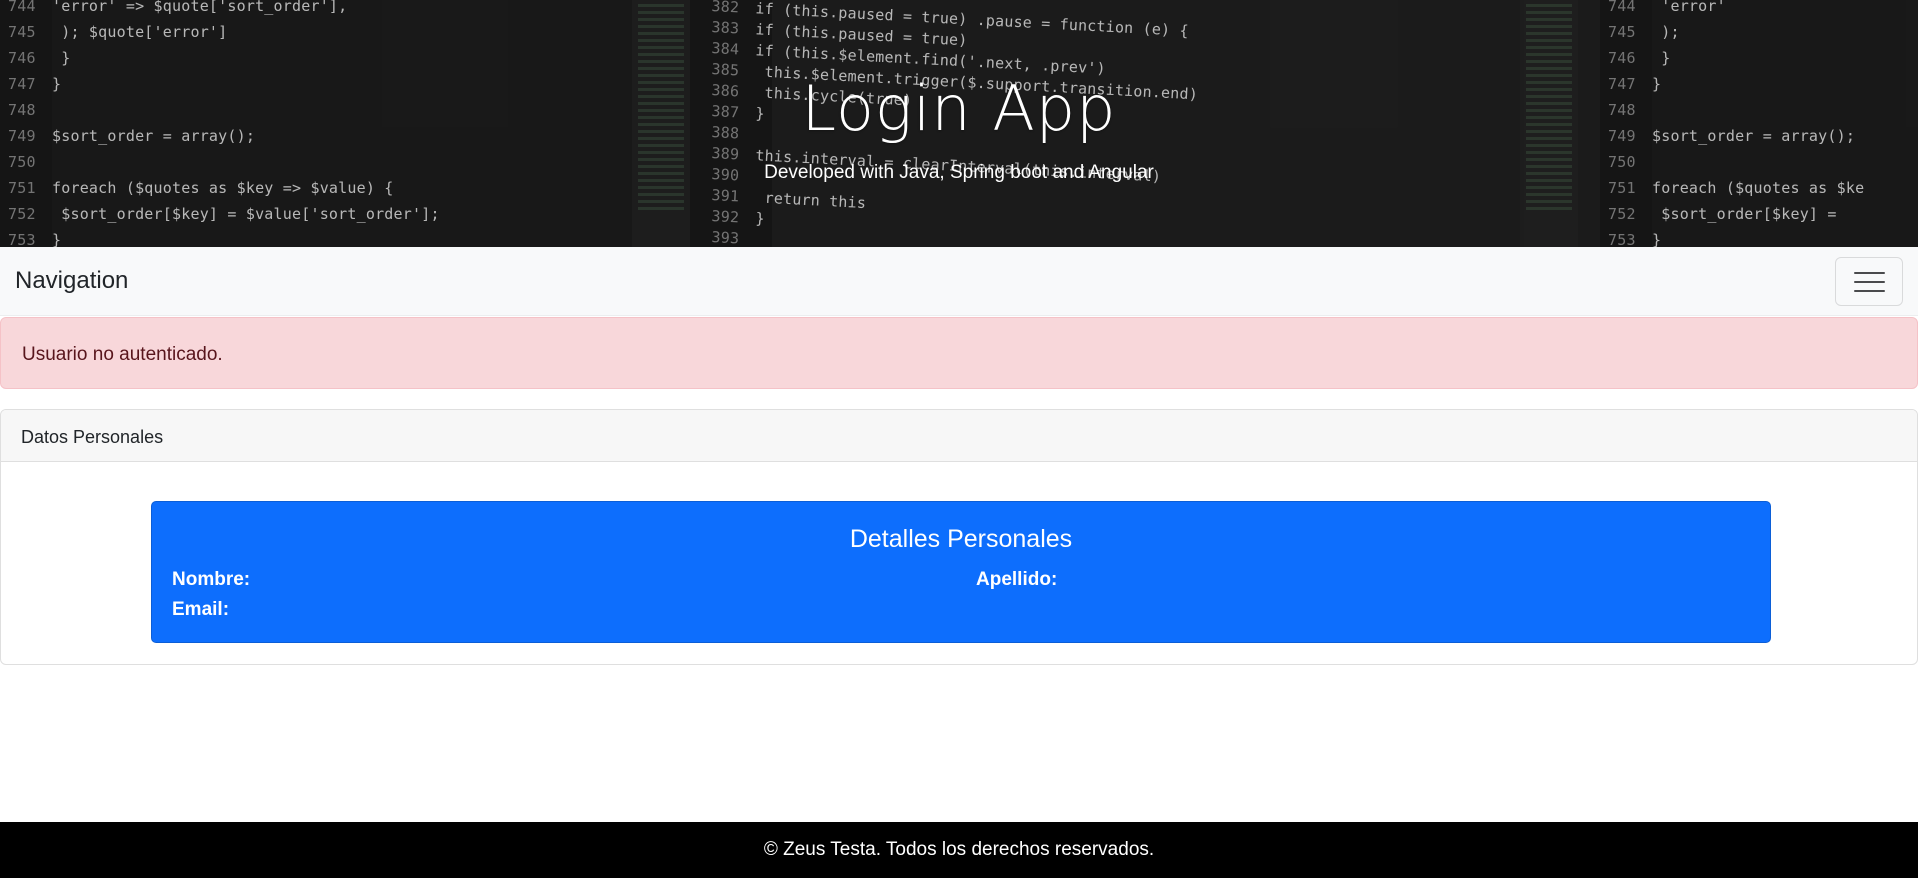 Image resolution: width=1918 pixels, height=878 pixels. I want to click on navbar-toggler-button, so click(1869, 281).